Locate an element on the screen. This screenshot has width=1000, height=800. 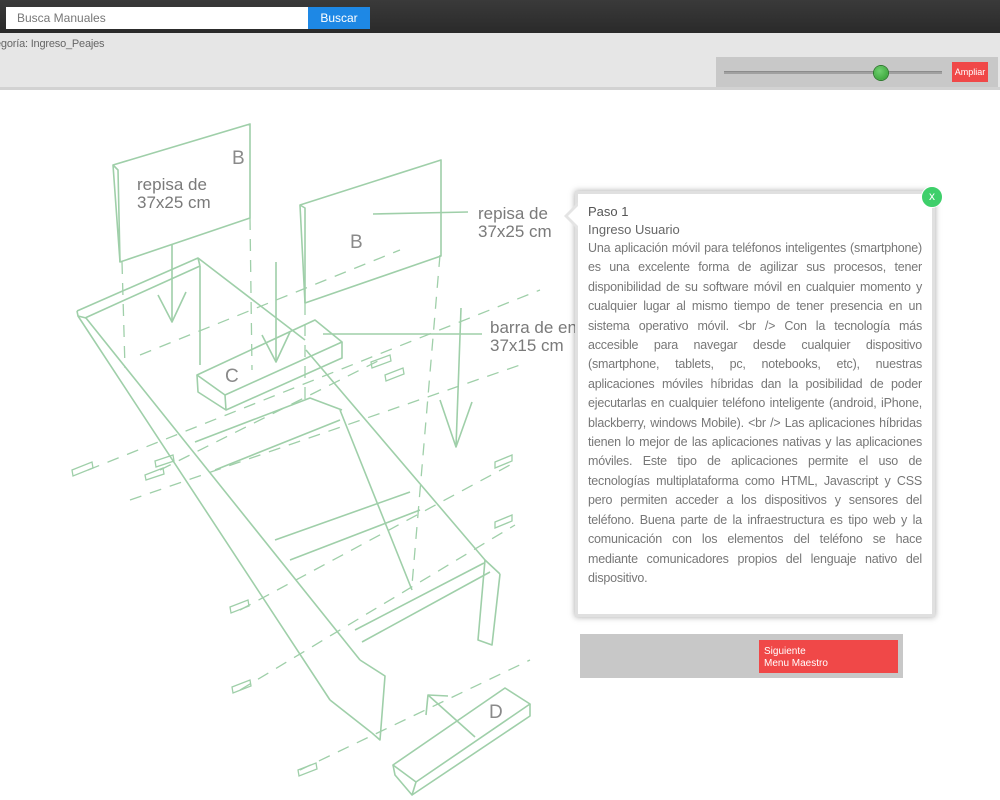
top-bar: Buscar is located at coordinates (500, 16).